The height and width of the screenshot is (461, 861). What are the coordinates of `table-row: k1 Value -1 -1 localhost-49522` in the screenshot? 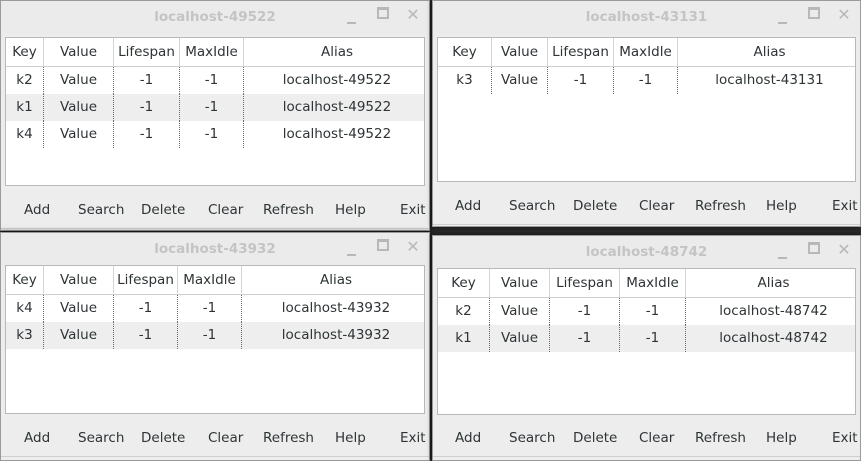 It's located at (215, 107).